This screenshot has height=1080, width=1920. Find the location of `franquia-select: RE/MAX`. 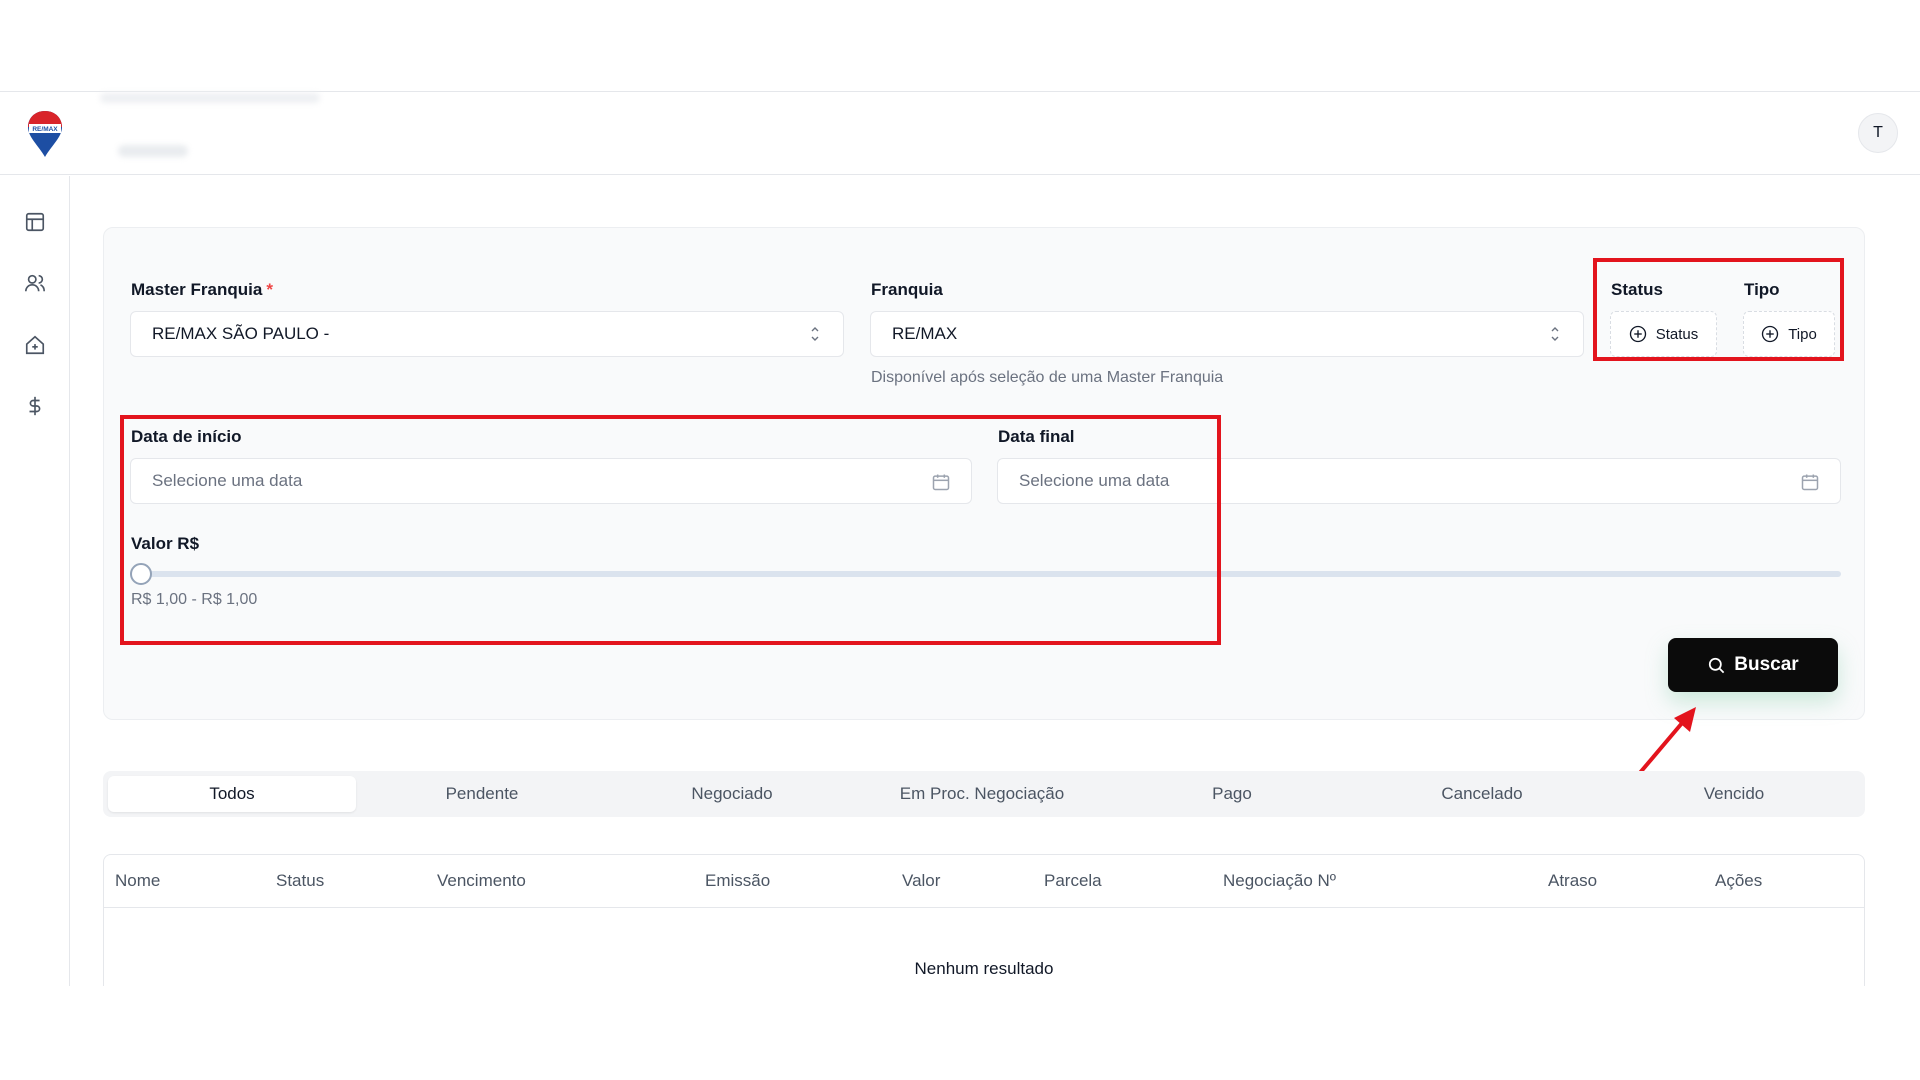

franquia-select: RE/MAX is located at coordinates (1227, 334).